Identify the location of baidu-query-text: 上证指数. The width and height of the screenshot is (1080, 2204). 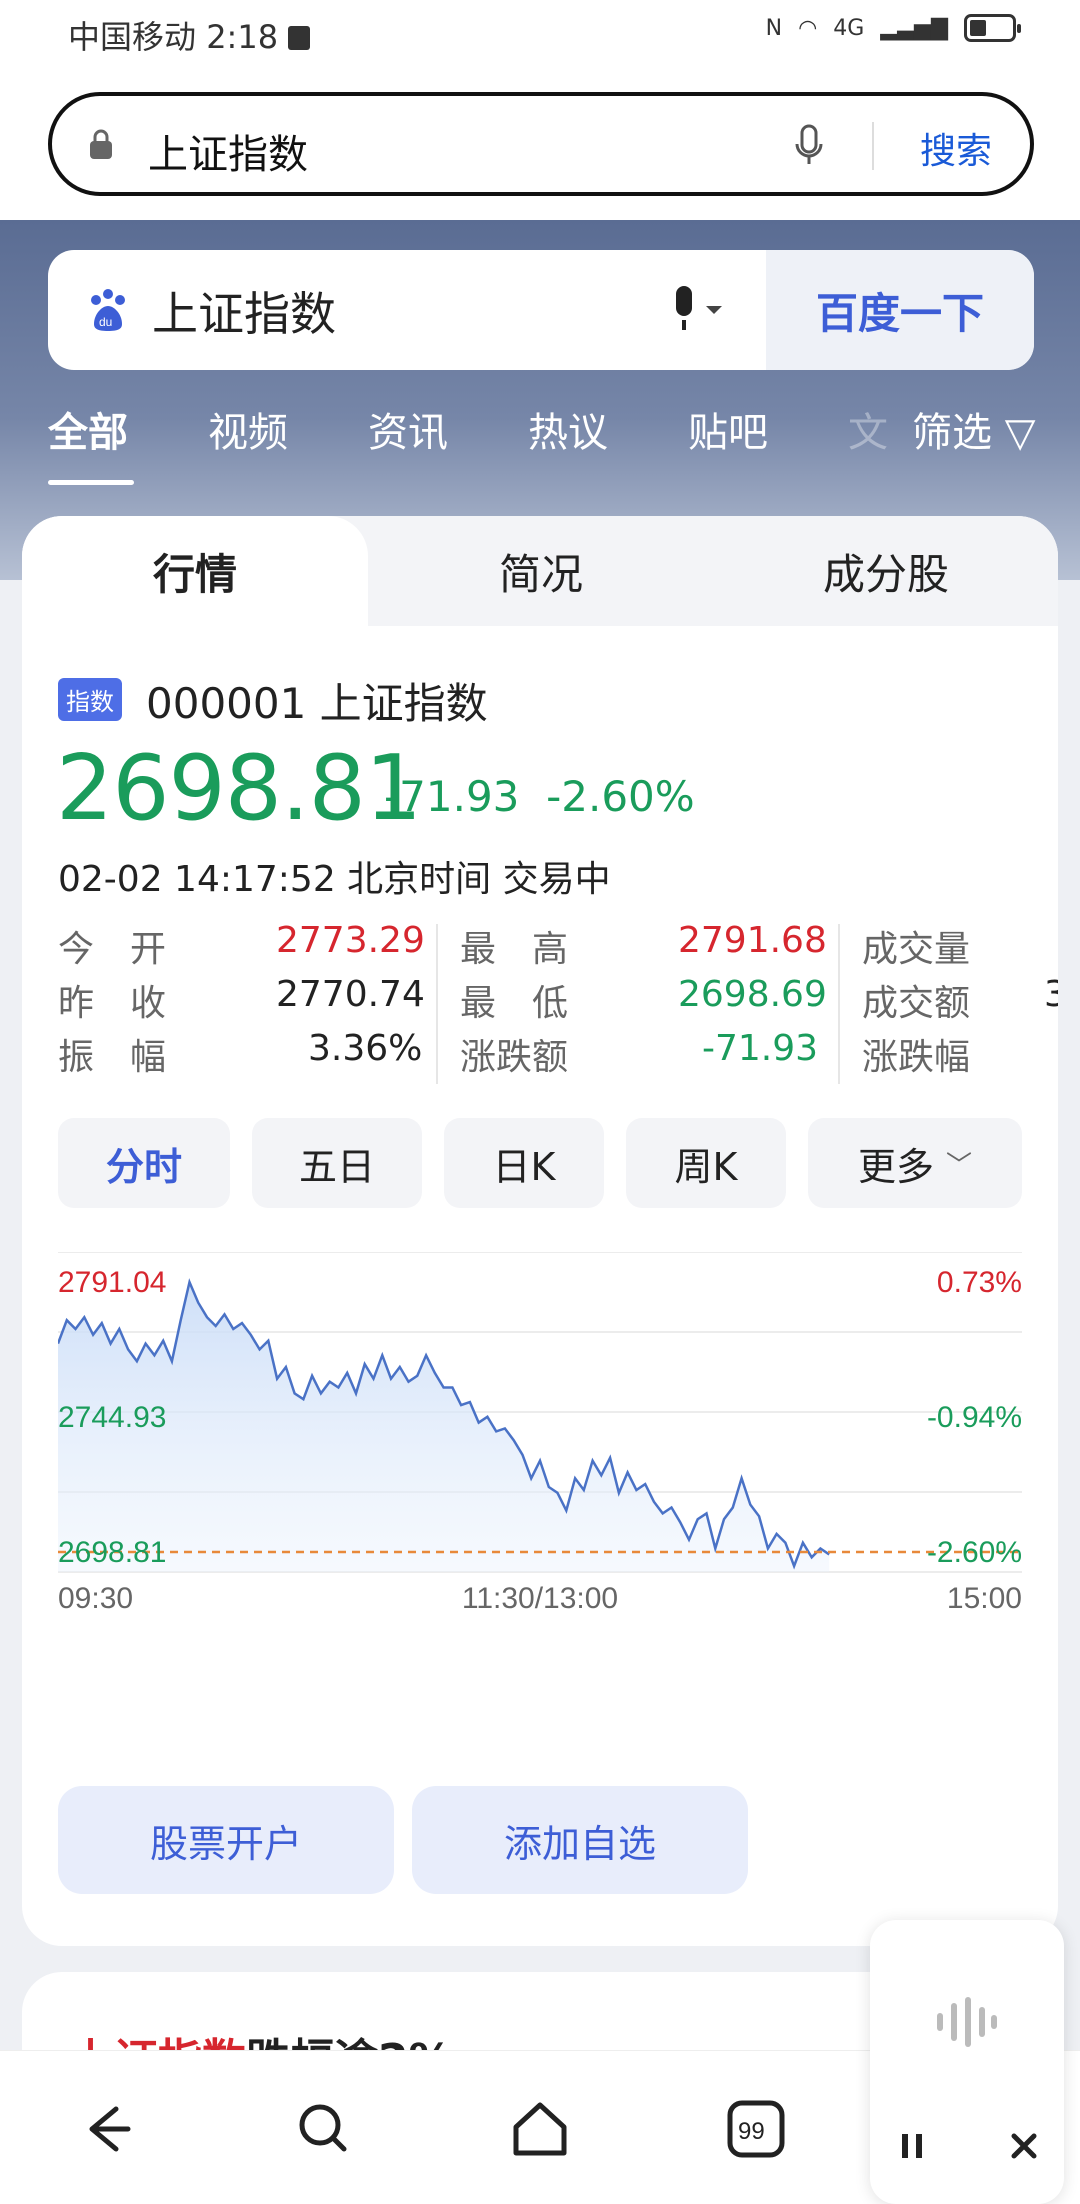
(244, 311).